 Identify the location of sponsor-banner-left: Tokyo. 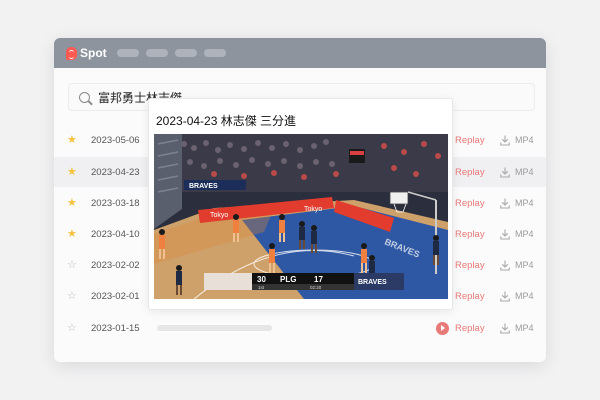
(219, 215).